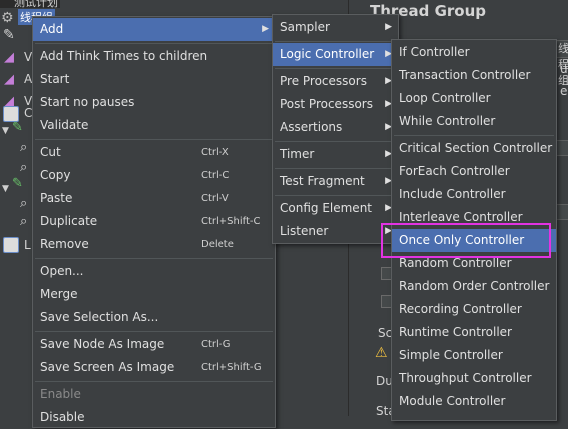 The image size is (568, 429). I want to click on menu-item-paste: Paste Ctrl-V, so click(154, 198).